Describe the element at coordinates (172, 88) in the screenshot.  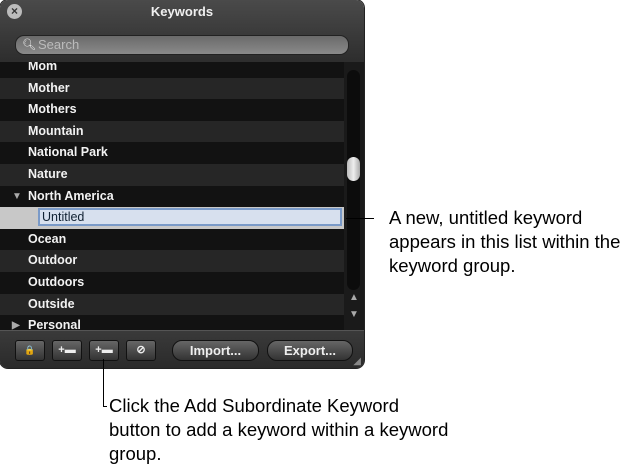
I see `list-item: Mother` at that location.